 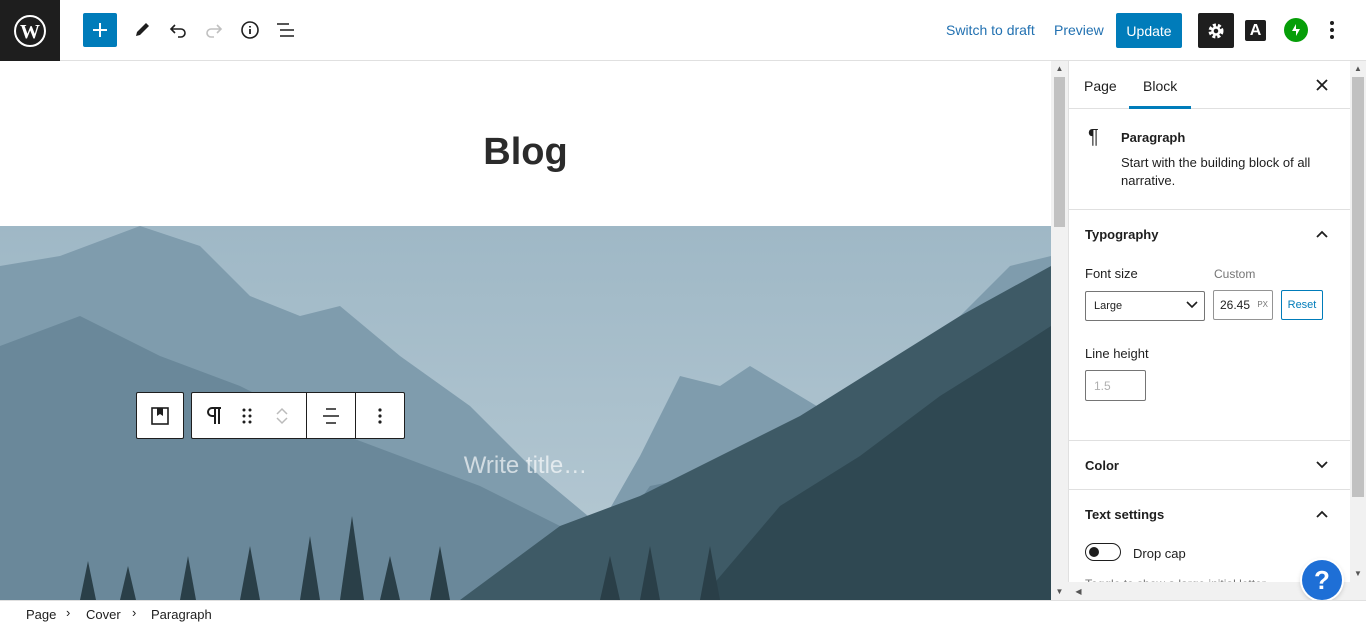 I want to click on undo-button, so click(x=178, y=30).